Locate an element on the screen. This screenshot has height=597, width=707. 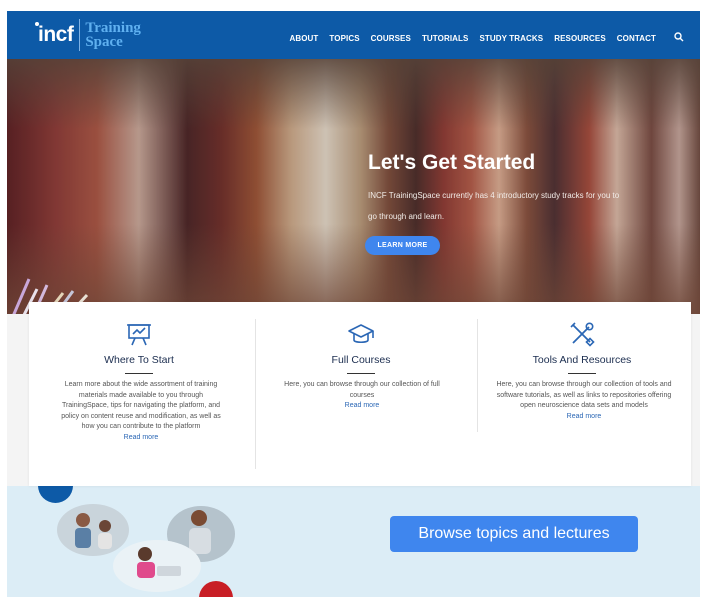
site-logo: incf Training Space is located at coordinates (88, 35).